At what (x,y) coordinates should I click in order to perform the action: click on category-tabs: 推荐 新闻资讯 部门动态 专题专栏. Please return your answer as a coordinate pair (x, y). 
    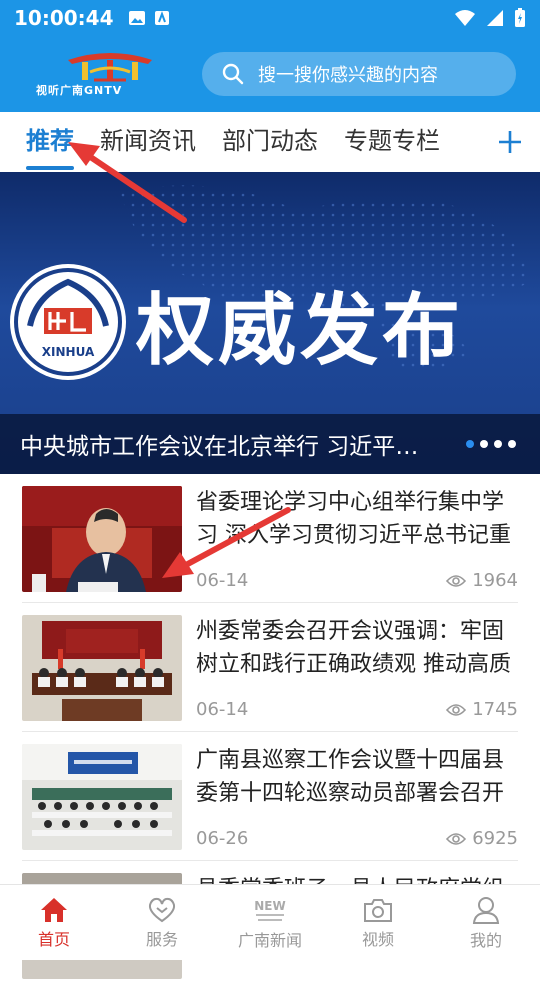
    Looking at the image, I should click on (270, 142).